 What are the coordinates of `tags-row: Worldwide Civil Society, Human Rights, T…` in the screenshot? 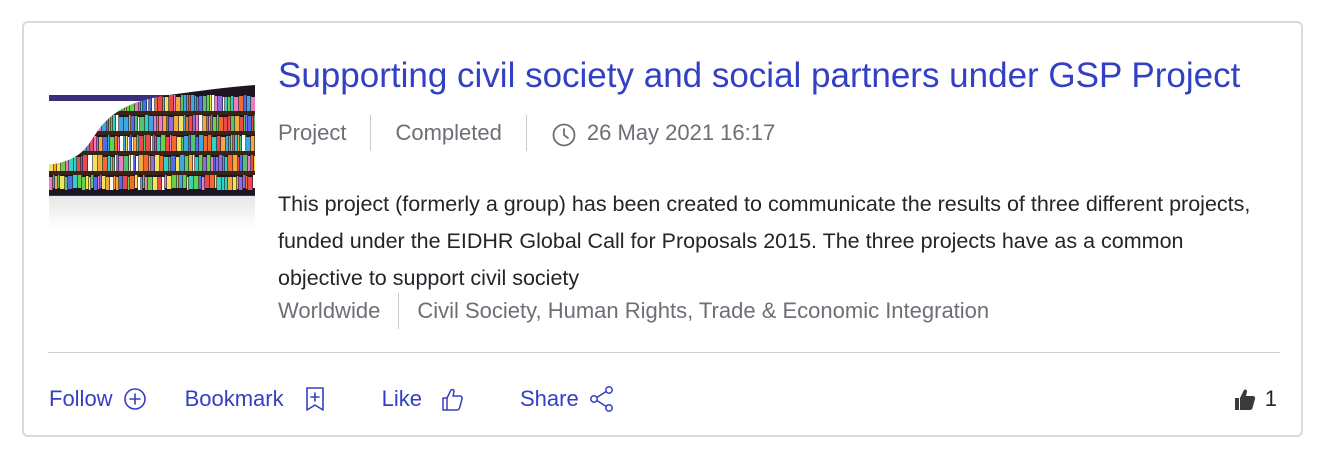 It's located at (633, 311).